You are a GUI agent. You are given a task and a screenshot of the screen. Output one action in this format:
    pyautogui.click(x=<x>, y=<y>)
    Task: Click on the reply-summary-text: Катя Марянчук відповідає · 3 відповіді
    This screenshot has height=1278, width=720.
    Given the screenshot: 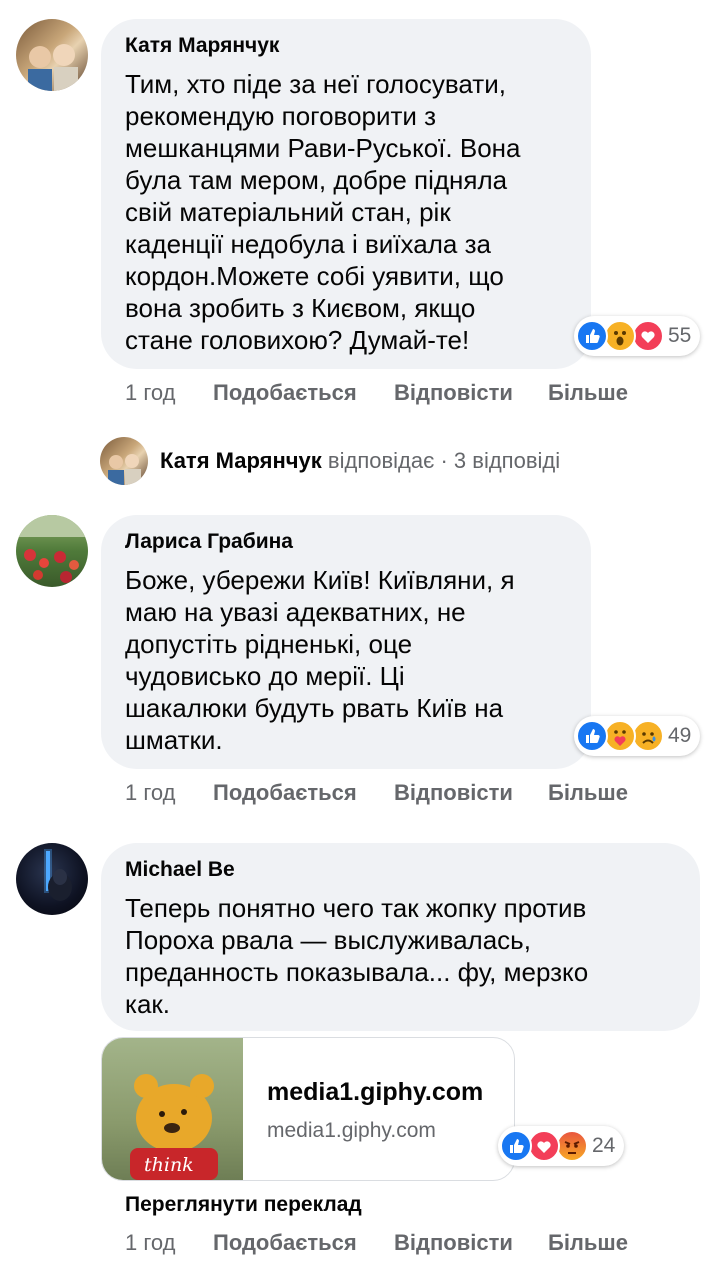 What is the action you would take?
    pyautogui.click(x=360, y=461)
    